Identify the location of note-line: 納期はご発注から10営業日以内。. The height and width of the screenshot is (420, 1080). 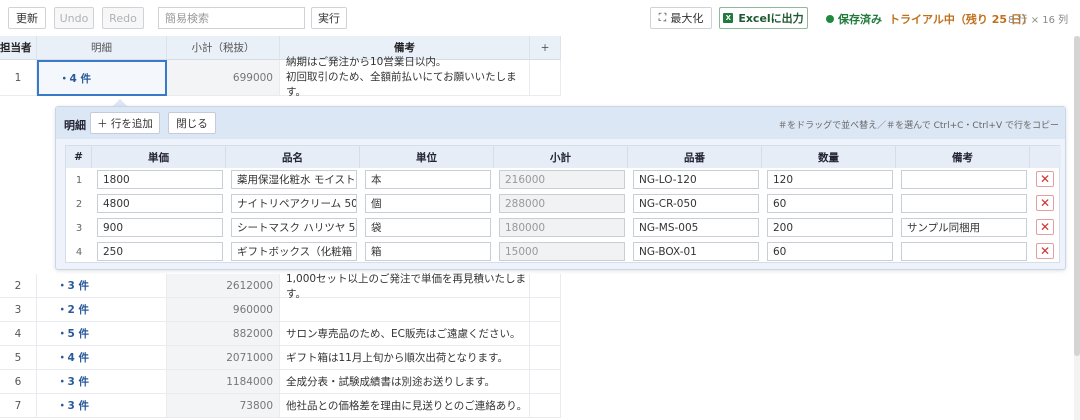
(366, 62).